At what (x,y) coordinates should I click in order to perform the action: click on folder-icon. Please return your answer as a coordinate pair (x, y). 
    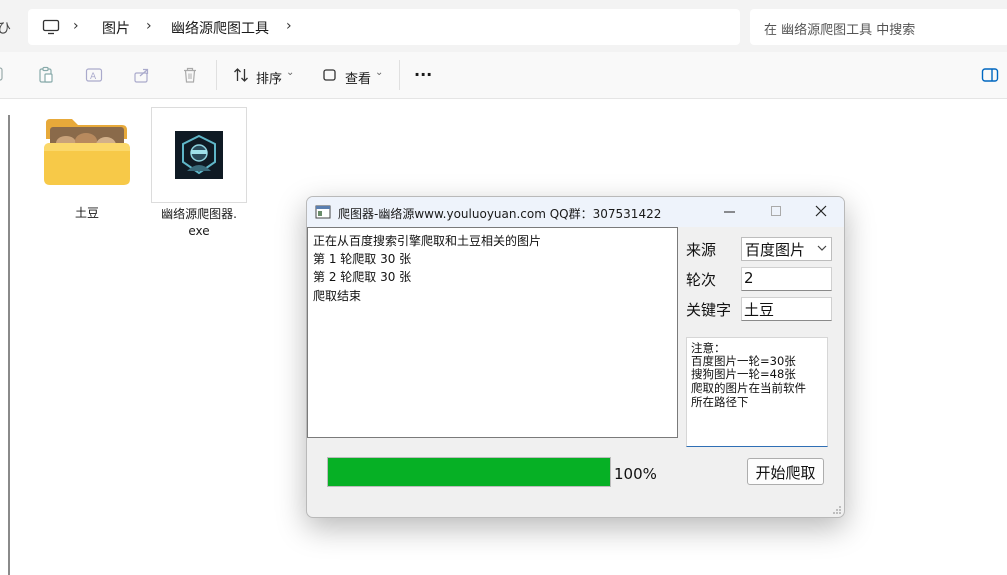
    Looking at the image, I should click on (87, 152).